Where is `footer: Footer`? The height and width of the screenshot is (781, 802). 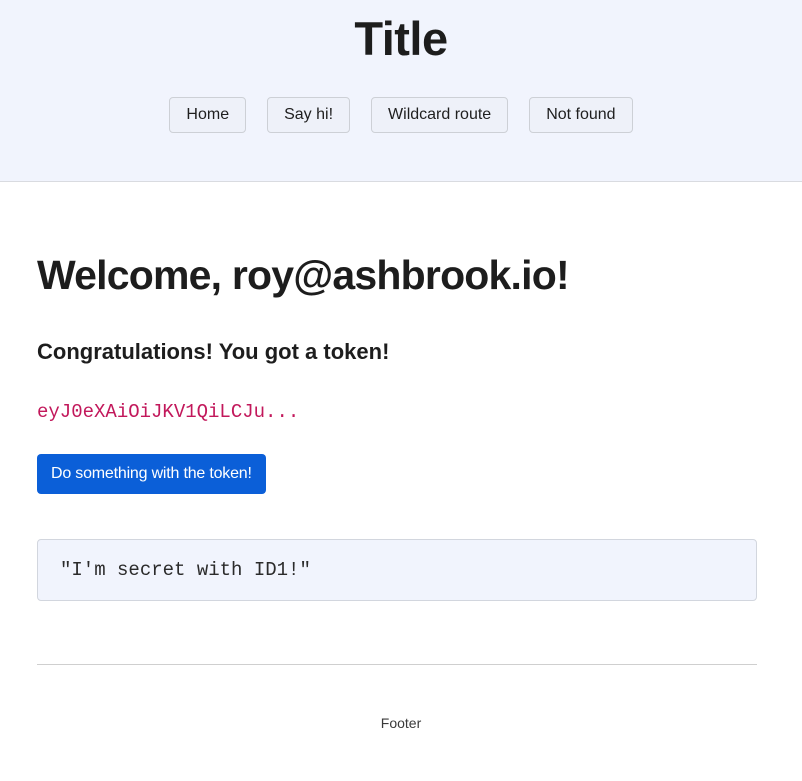 footer: Footer is located at coordinates (401, 723).